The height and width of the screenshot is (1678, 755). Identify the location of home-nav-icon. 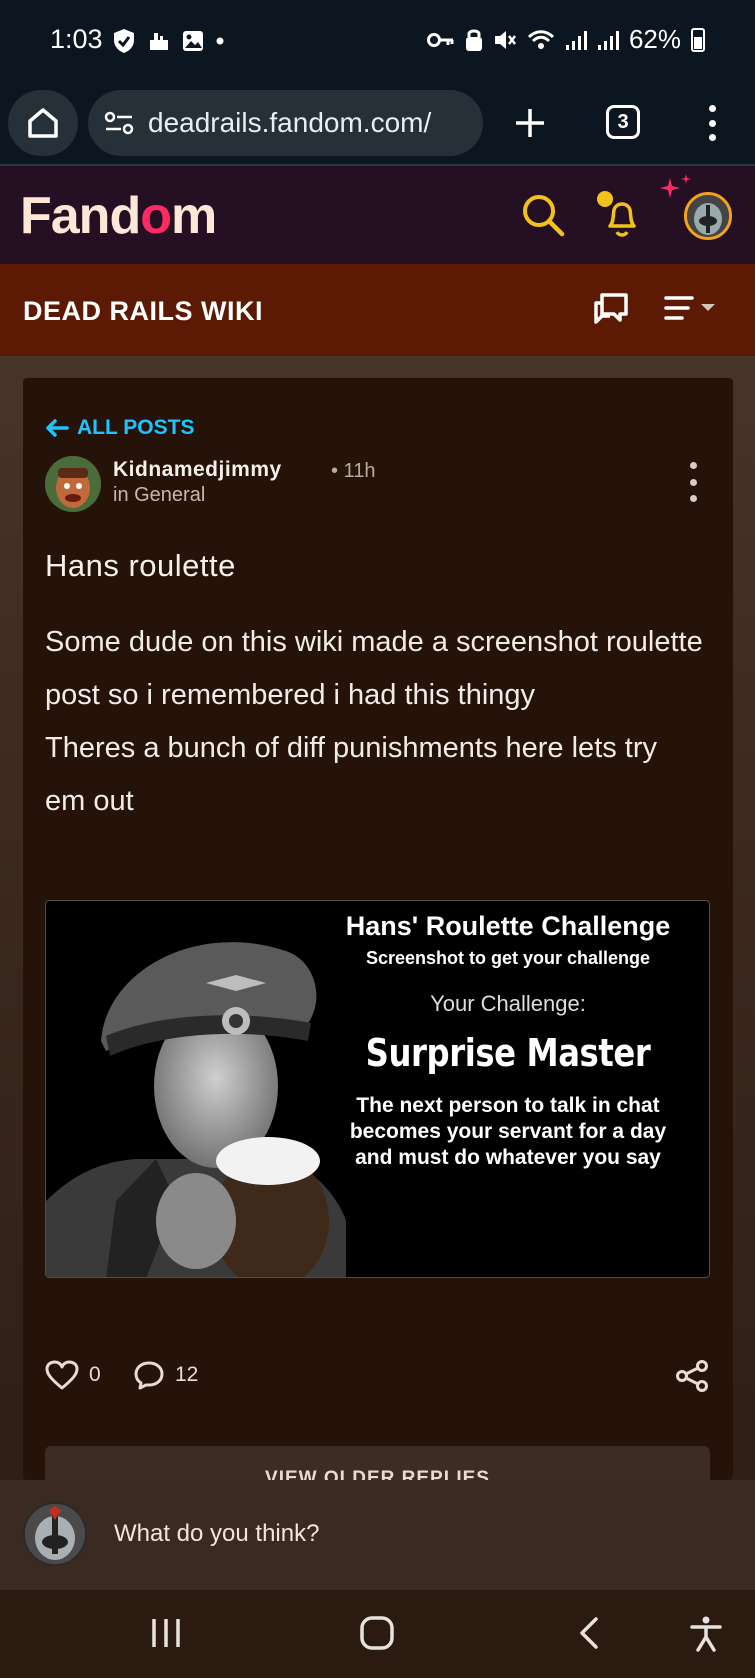
(377, 1633).